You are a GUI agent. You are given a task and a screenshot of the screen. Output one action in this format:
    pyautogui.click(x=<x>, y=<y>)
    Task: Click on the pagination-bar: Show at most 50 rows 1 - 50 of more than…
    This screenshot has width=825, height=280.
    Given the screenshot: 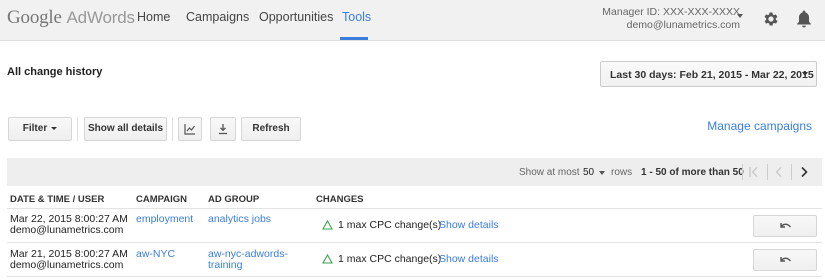 What is the action you would take?
    pyautogui.click(x=414, y=172)
    